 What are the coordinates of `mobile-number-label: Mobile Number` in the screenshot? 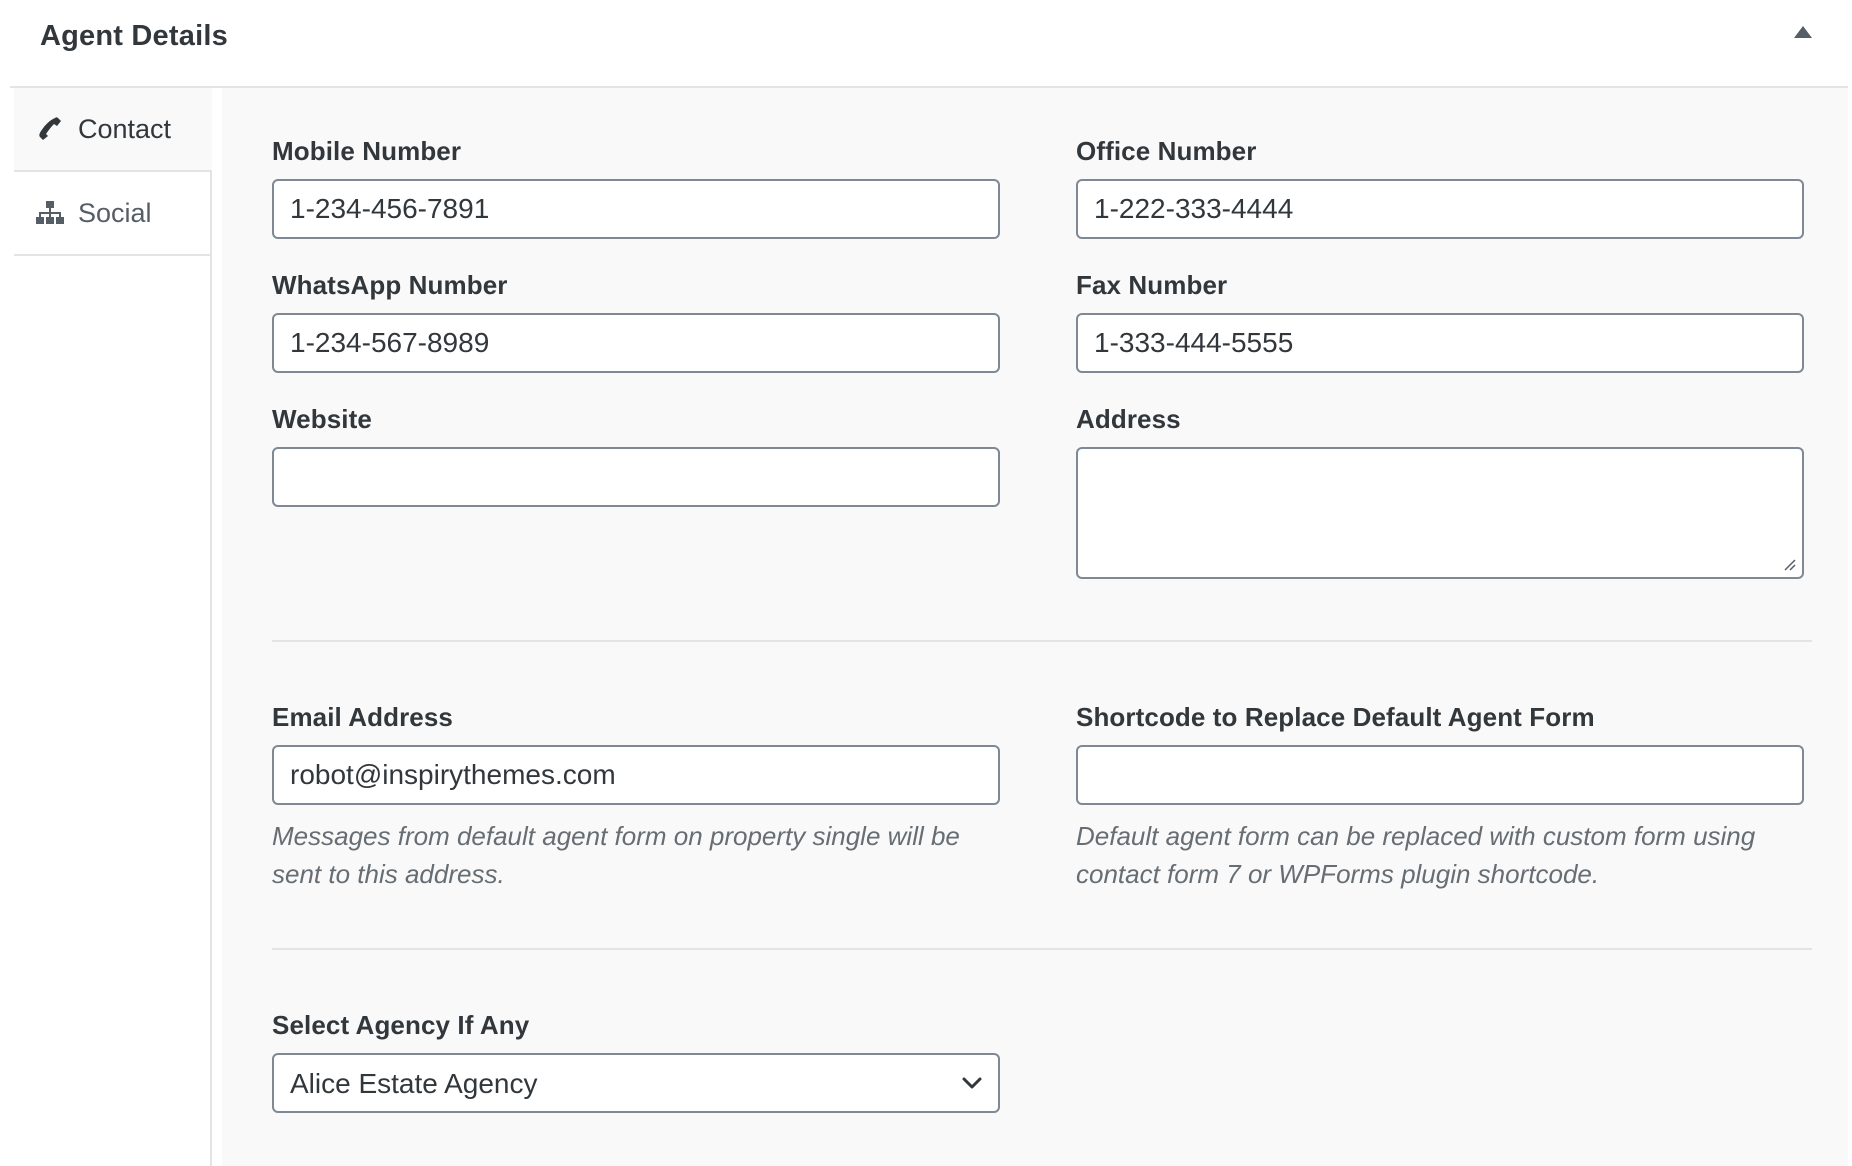 It's located at (367, 151).